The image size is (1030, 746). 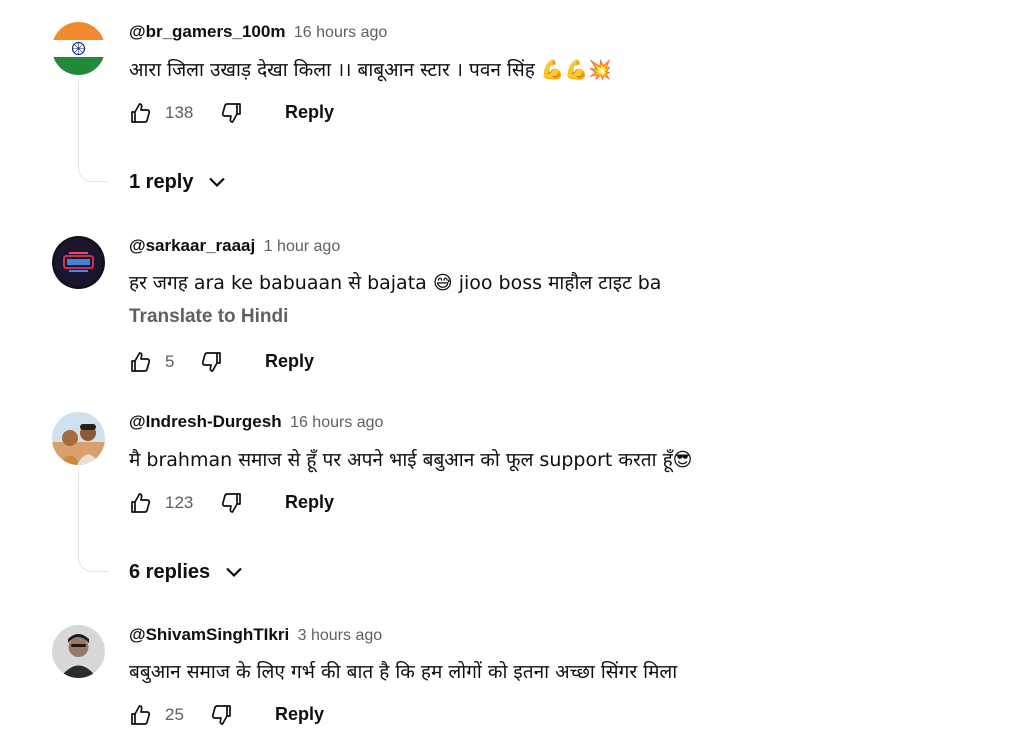 I want to click on comment-emoji: 😎, so click(x=682, y=460).